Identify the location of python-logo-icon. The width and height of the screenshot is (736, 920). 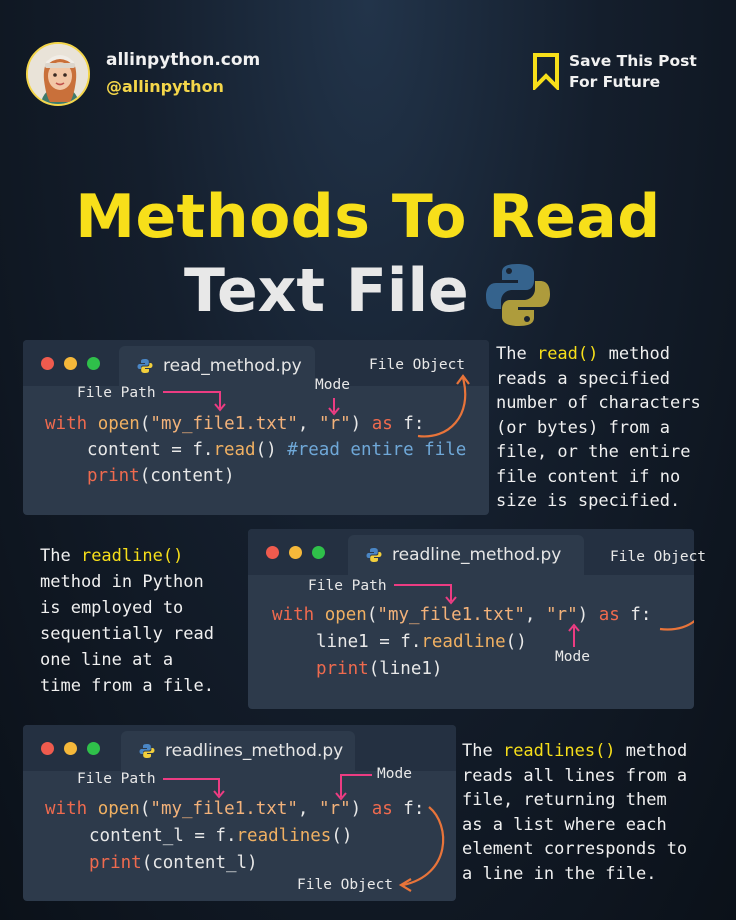
(518, 297).